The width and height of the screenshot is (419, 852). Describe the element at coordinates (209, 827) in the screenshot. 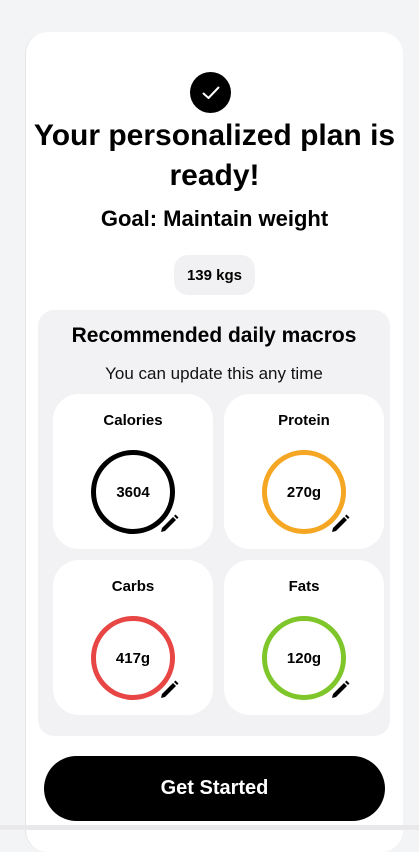

I see `bottom-bar` at that location.